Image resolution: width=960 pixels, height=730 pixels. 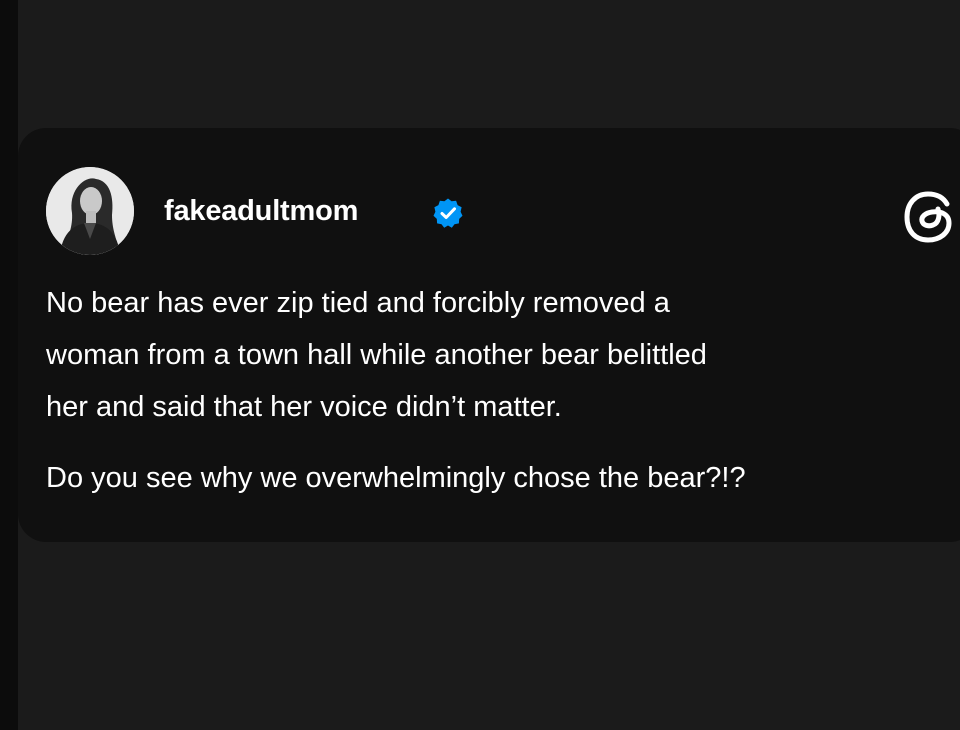 I want to click on threads-logo-icon, so click(x=929, y=217).